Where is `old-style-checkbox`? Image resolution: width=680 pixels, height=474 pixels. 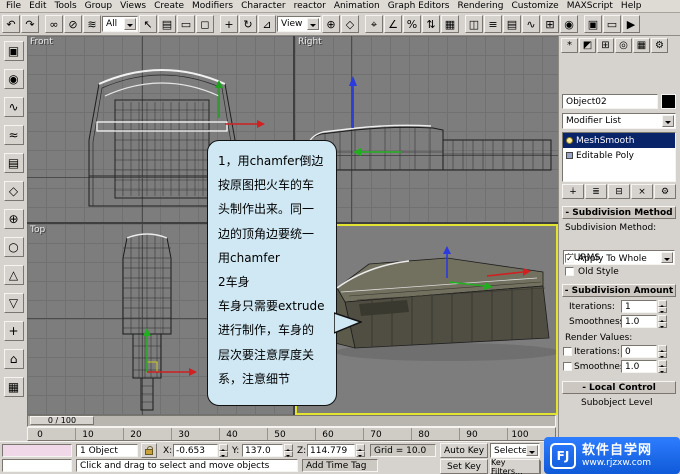
old-style-checkbox is located at coordinates (569, 271).